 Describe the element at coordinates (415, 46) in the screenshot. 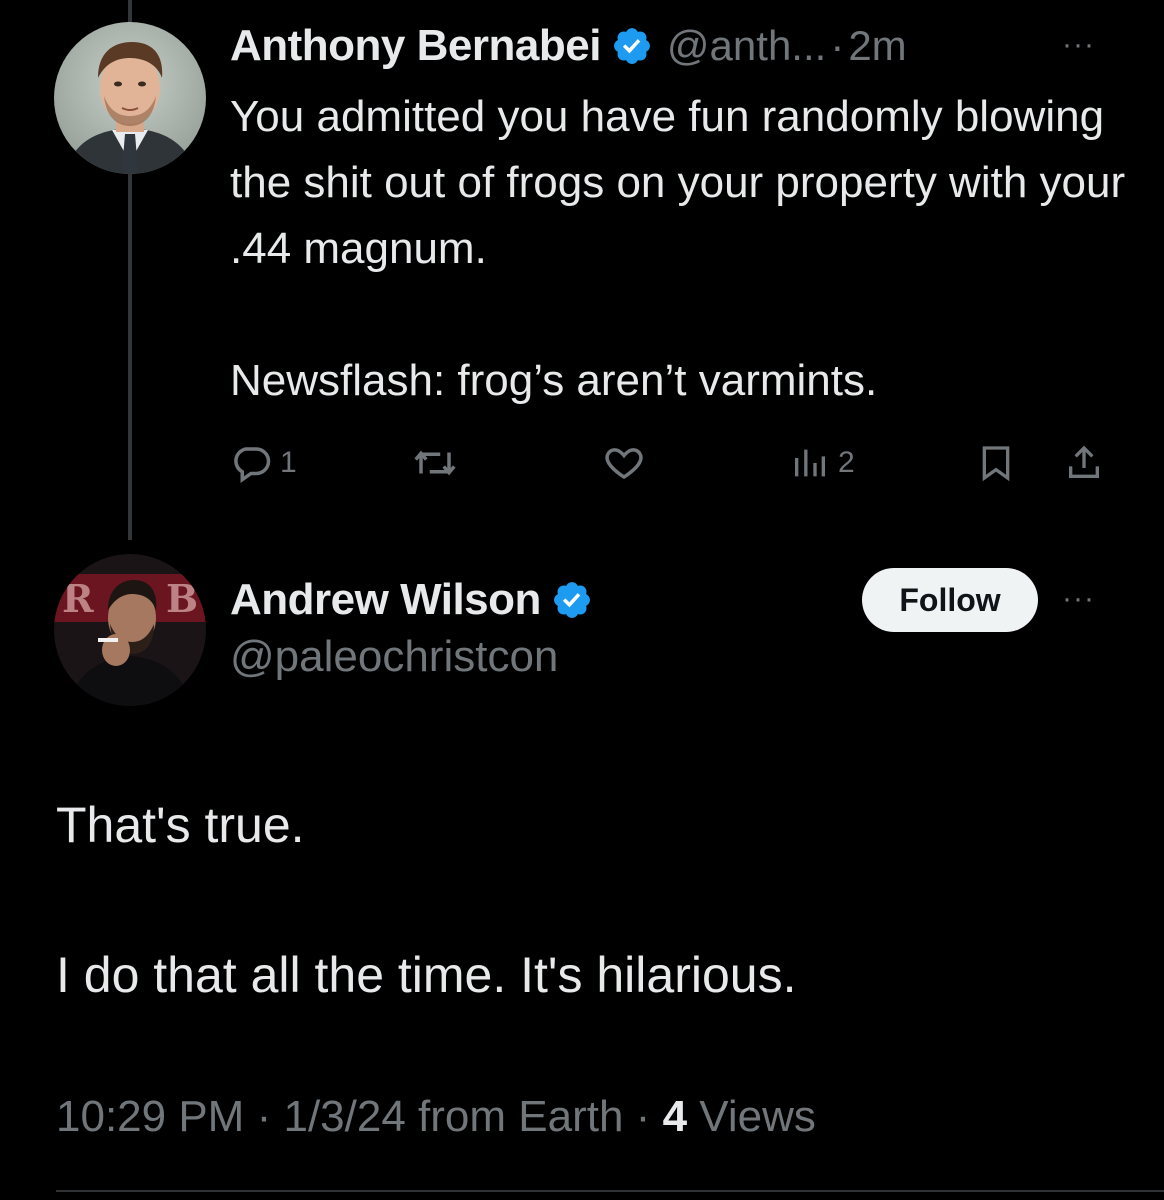

I see `author-name: Anthony Bernabei` at that location.